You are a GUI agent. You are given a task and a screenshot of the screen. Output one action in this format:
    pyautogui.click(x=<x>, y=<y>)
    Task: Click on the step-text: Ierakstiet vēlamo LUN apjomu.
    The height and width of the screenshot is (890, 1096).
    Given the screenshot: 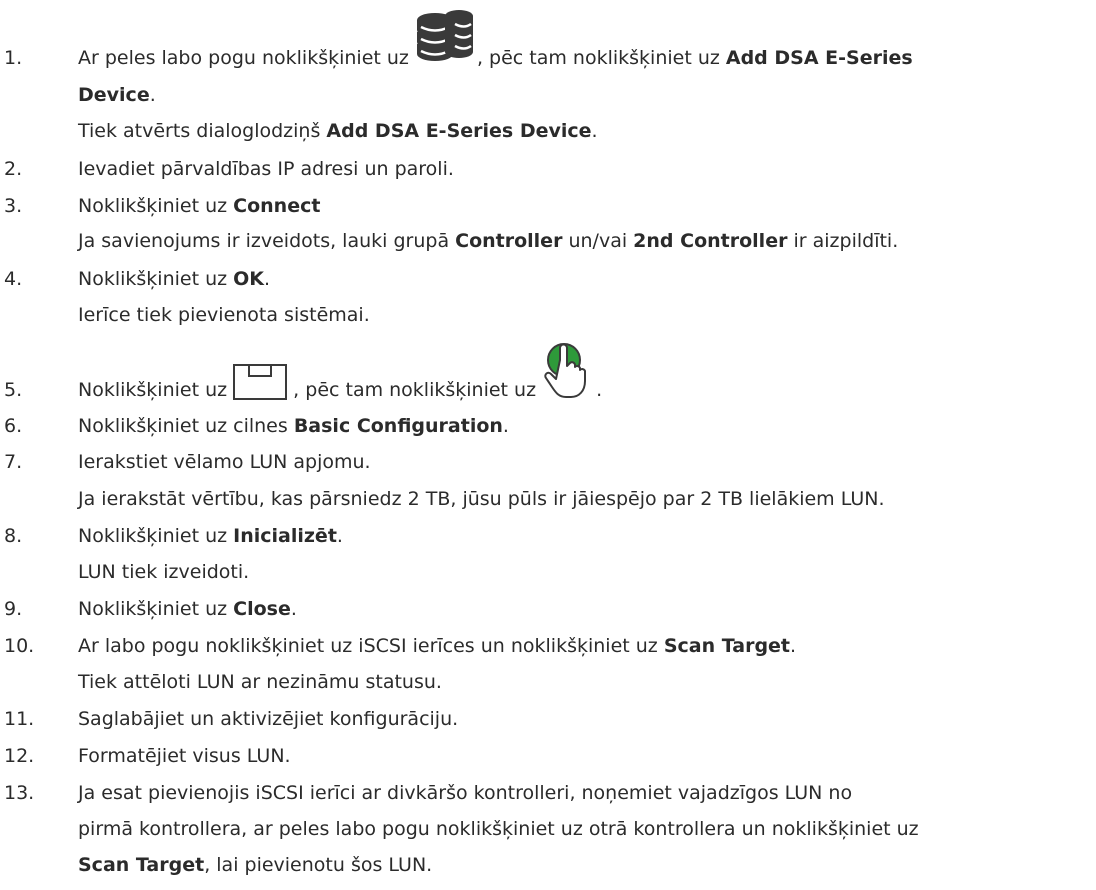 What is the action you would take?
    pyautogui.click(x=224, y=462)
    